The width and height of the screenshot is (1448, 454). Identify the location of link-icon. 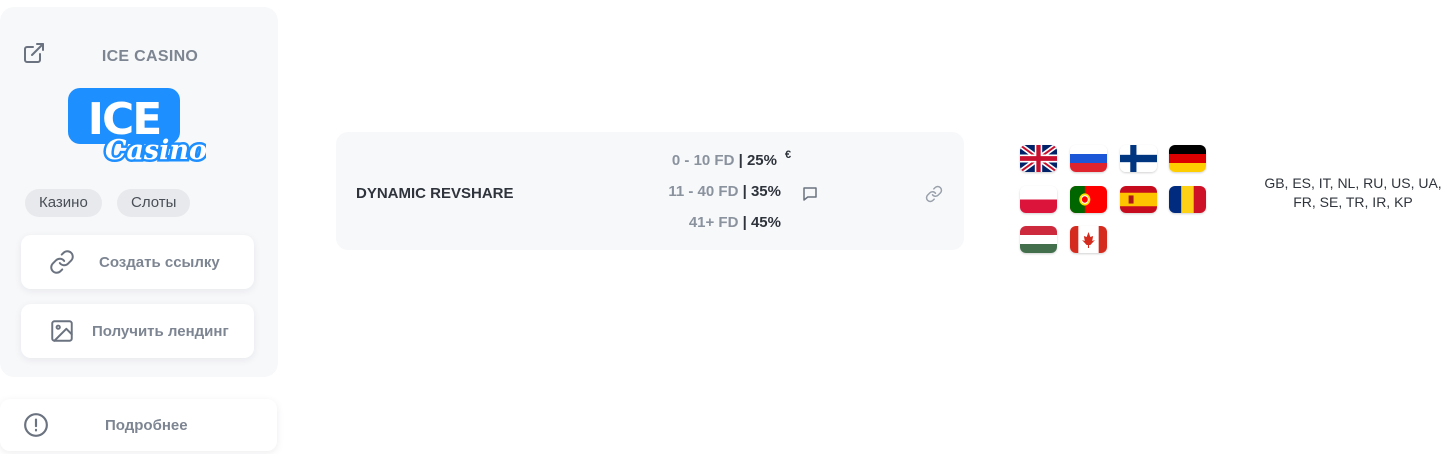
(62, 262).